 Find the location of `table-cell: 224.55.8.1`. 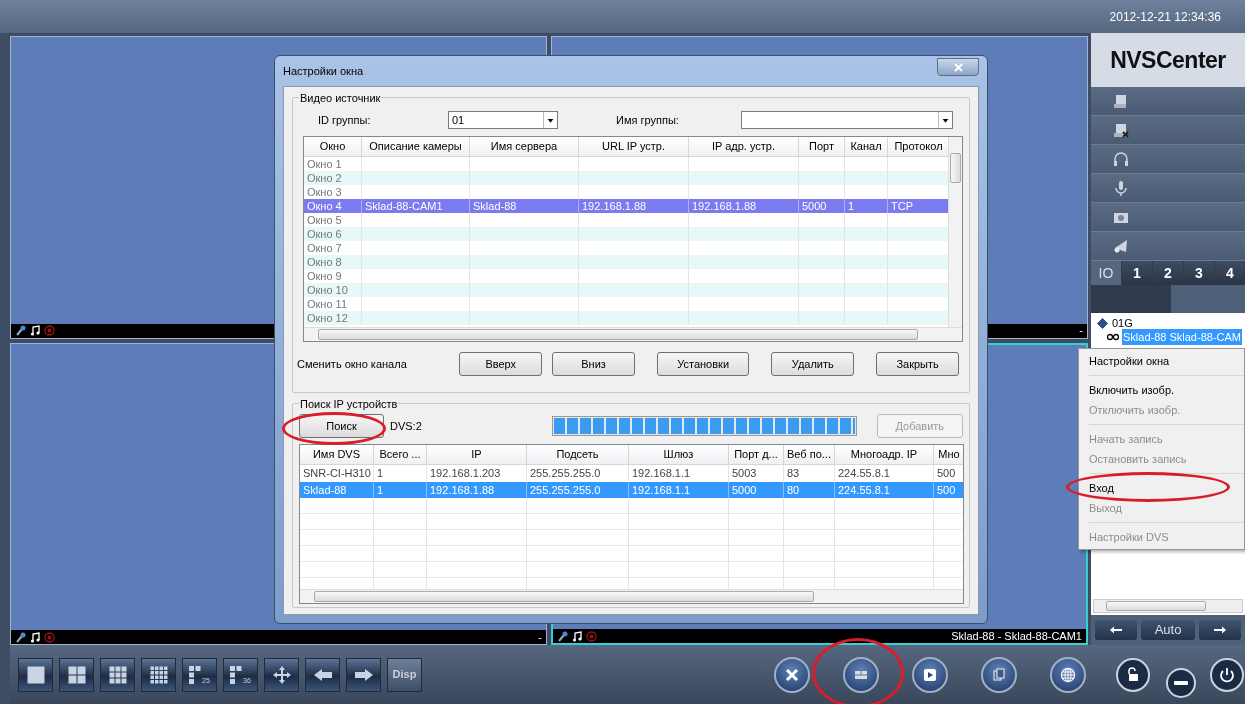

table-cell: 224.55.8.1 is located at coordinates (884, 473).